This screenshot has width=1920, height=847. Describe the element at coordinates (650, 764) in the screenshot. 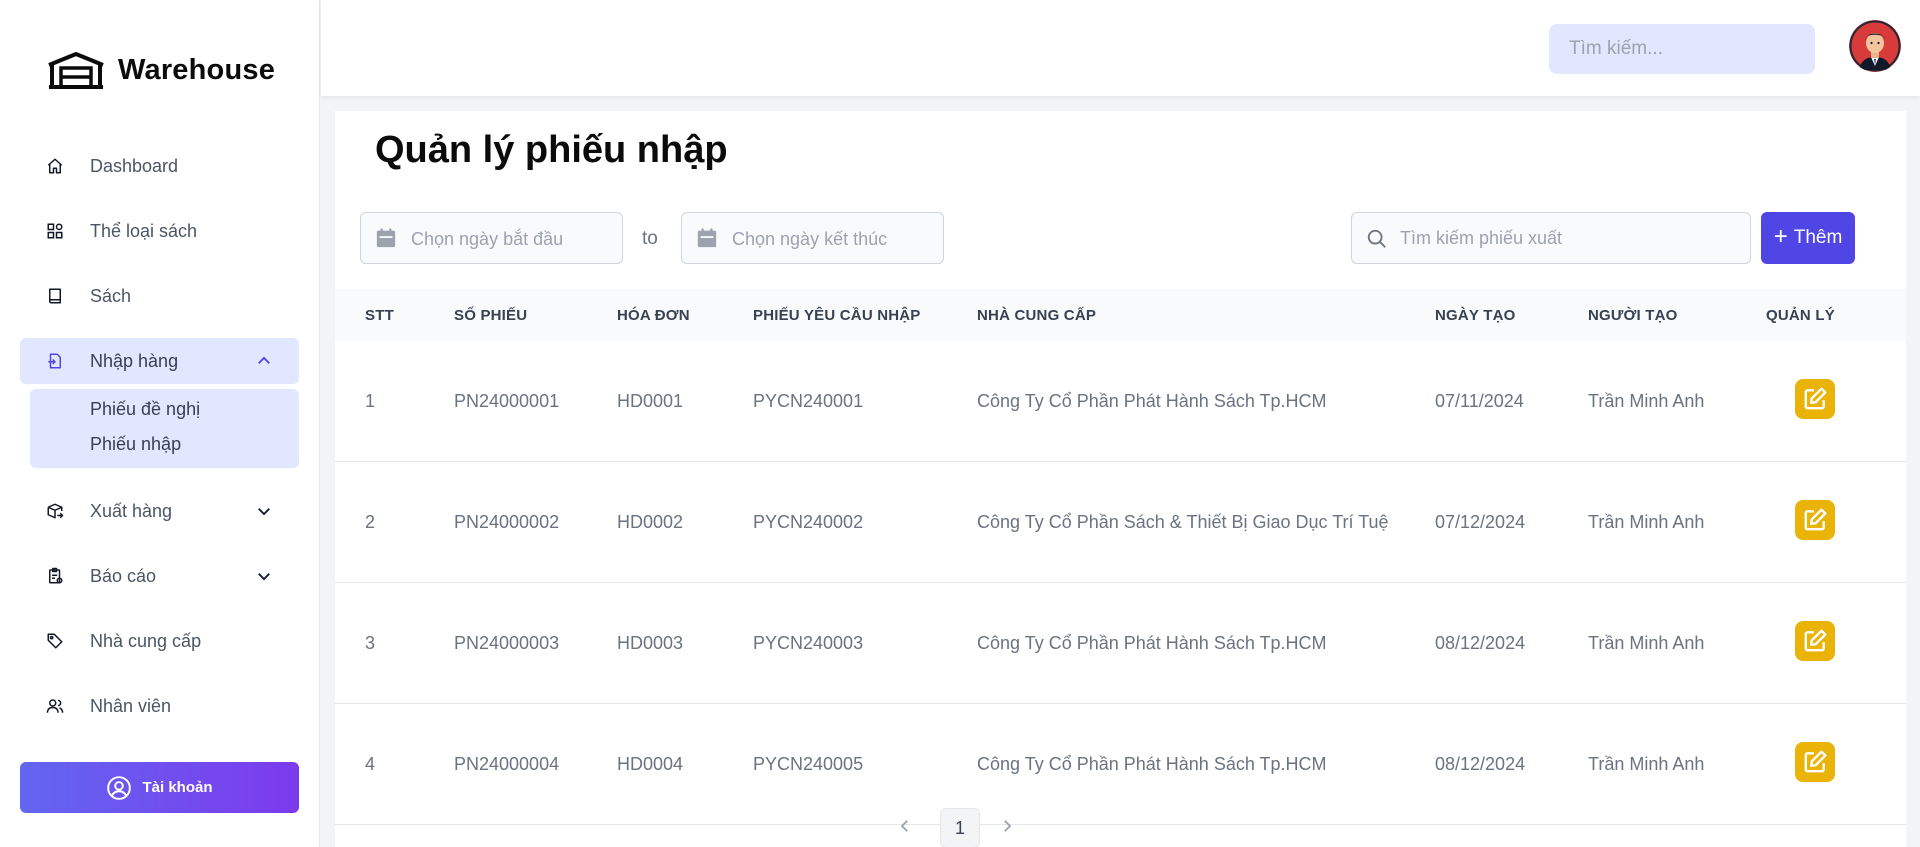

I see `cell-hoa-don: HD0004` at that location.